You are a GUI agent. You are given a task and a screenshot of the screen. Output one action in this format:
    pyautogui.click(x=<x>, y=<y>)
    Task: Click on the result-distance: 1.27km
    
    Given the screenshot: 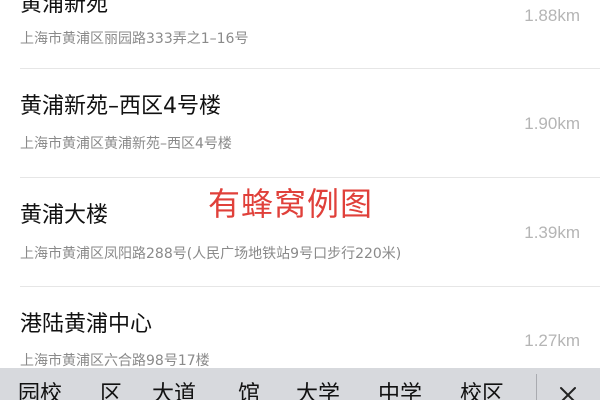 What is the action you would take?
    pyautogui.click(x=552, y=340)
    